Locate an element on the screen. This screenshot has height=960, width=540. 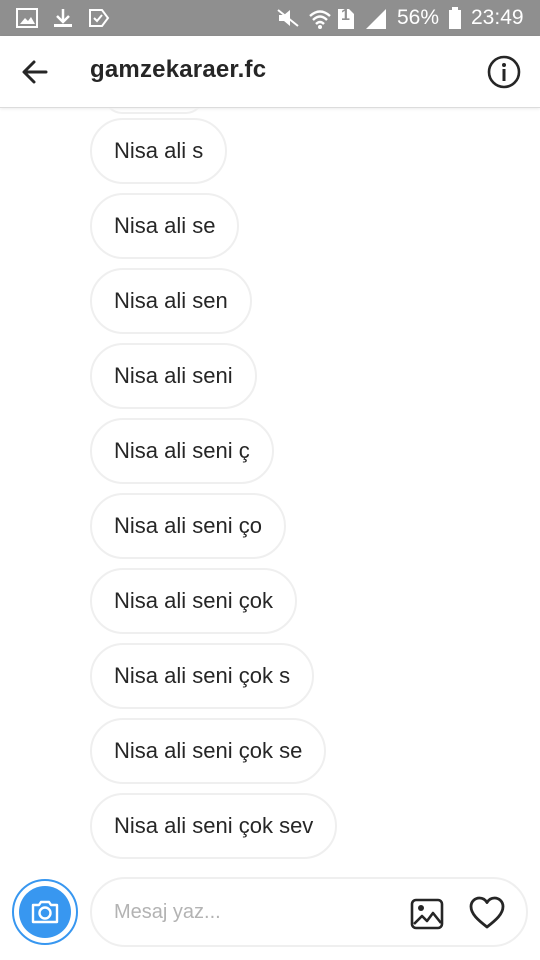
camera-icon is located at coordinates (45, 912).